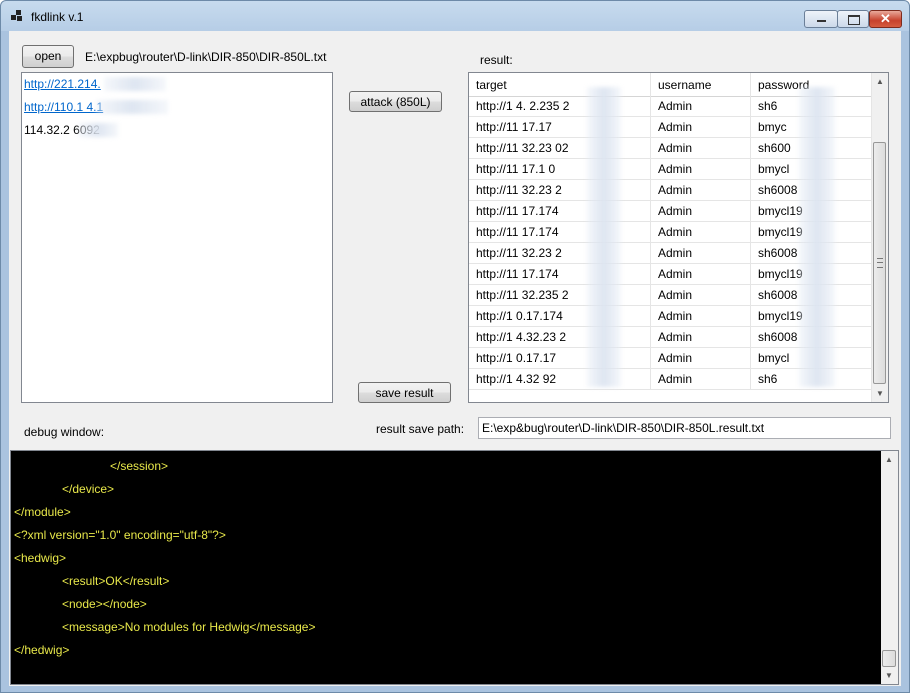 Image resolution: width=910 pixels, height=693 pixels. I want to click on console-line: <message>No modules for Hedwig</message>, so click(189, 627).